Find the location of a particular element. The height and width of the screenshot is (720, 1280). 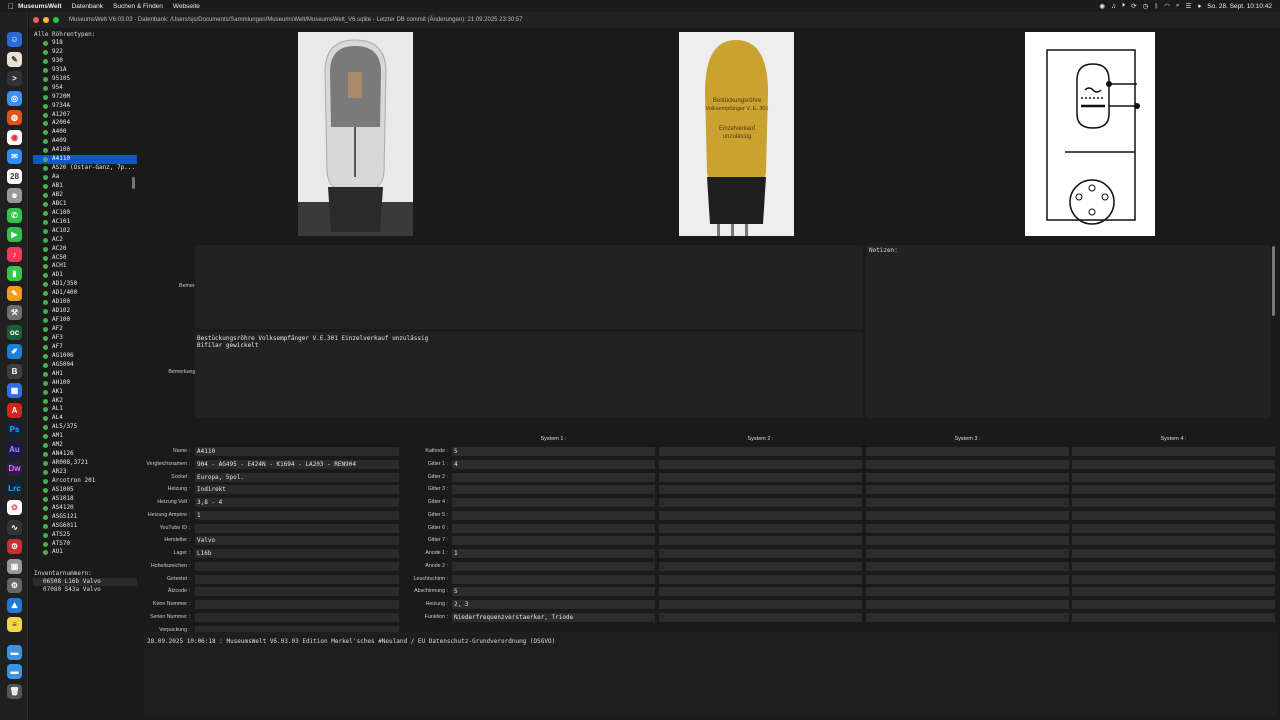

chrome-icon: ◉ is located at coordinates (14, 137).